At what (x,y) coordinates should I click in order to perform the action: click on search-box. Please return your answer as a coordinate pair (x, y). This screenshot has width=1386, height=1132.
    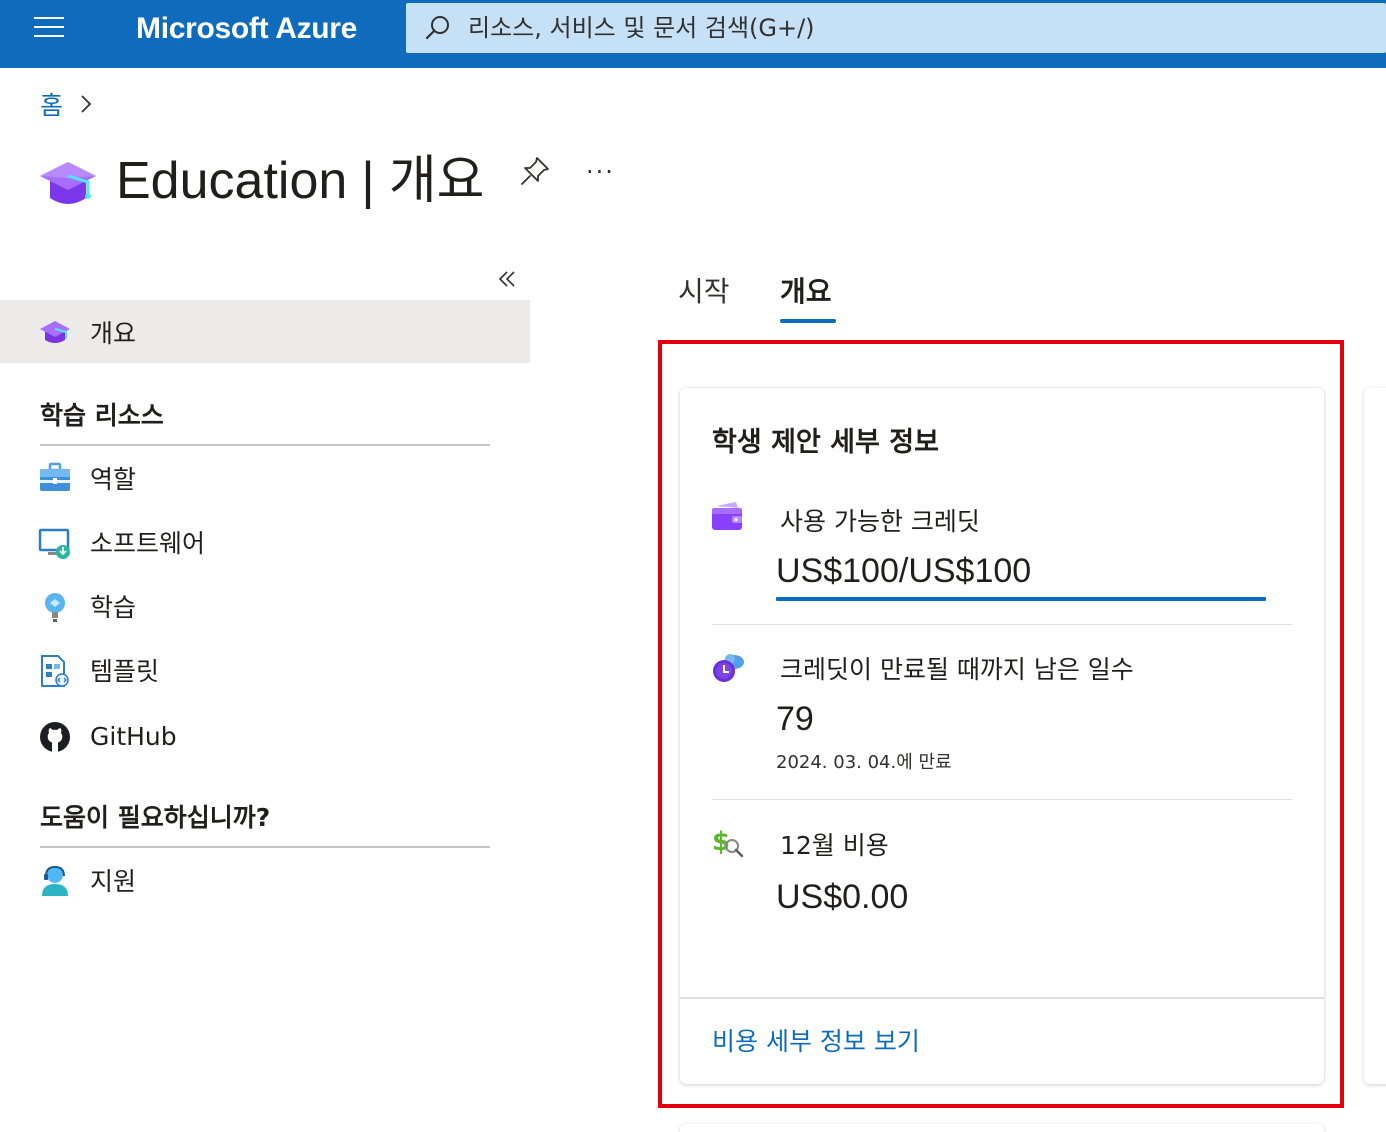
    Looking at the image, I should click on (896, 28).